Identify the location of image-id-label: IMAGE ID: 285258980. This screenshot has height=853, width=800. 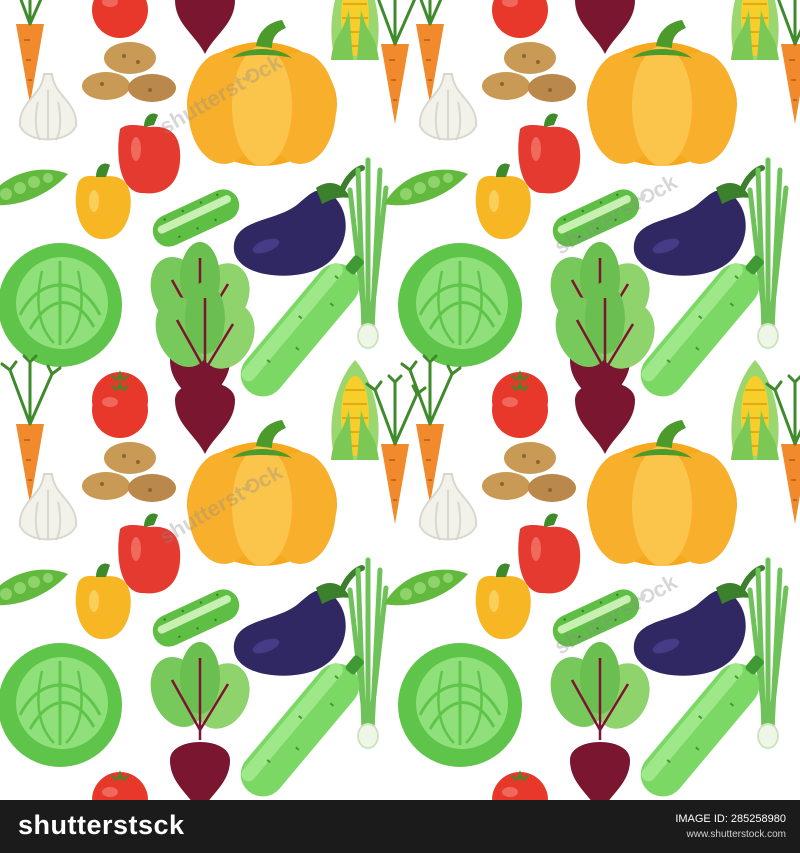
(730, 819).